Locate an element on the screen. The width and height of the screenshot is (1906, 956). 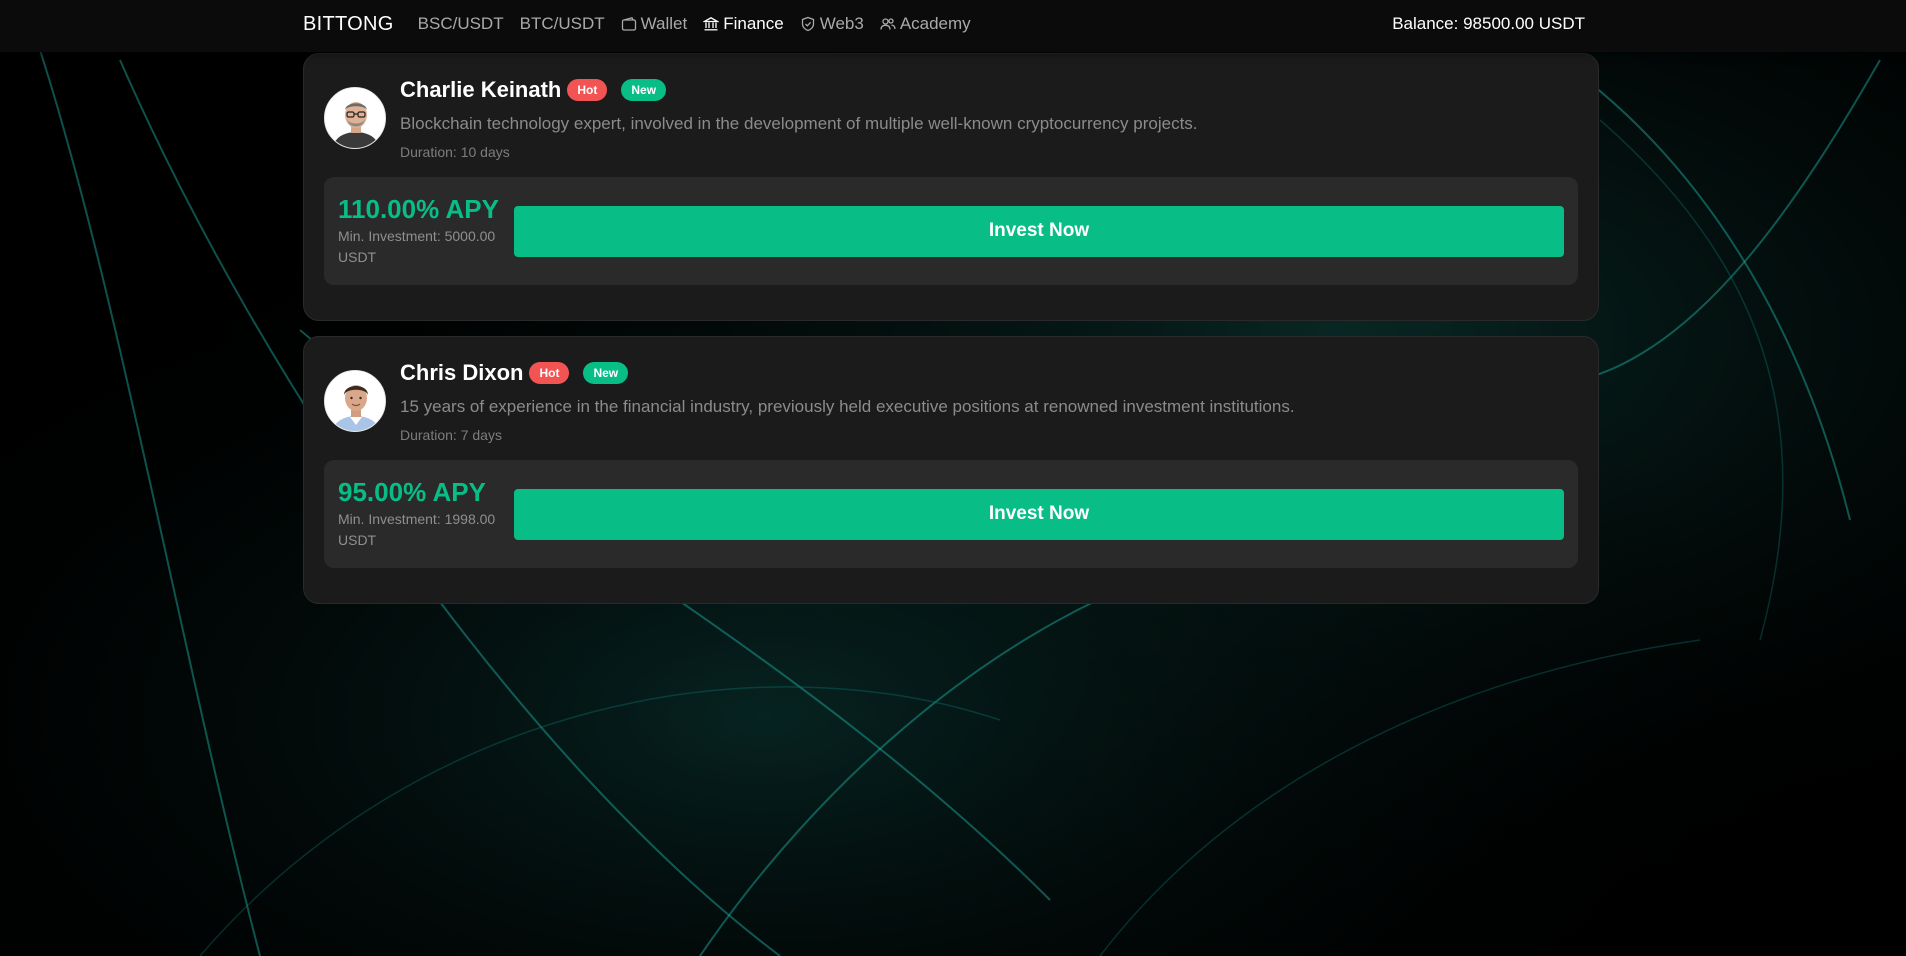
nav-bsc-usdt: BSC/USDT is located at coordinates (461, 24).